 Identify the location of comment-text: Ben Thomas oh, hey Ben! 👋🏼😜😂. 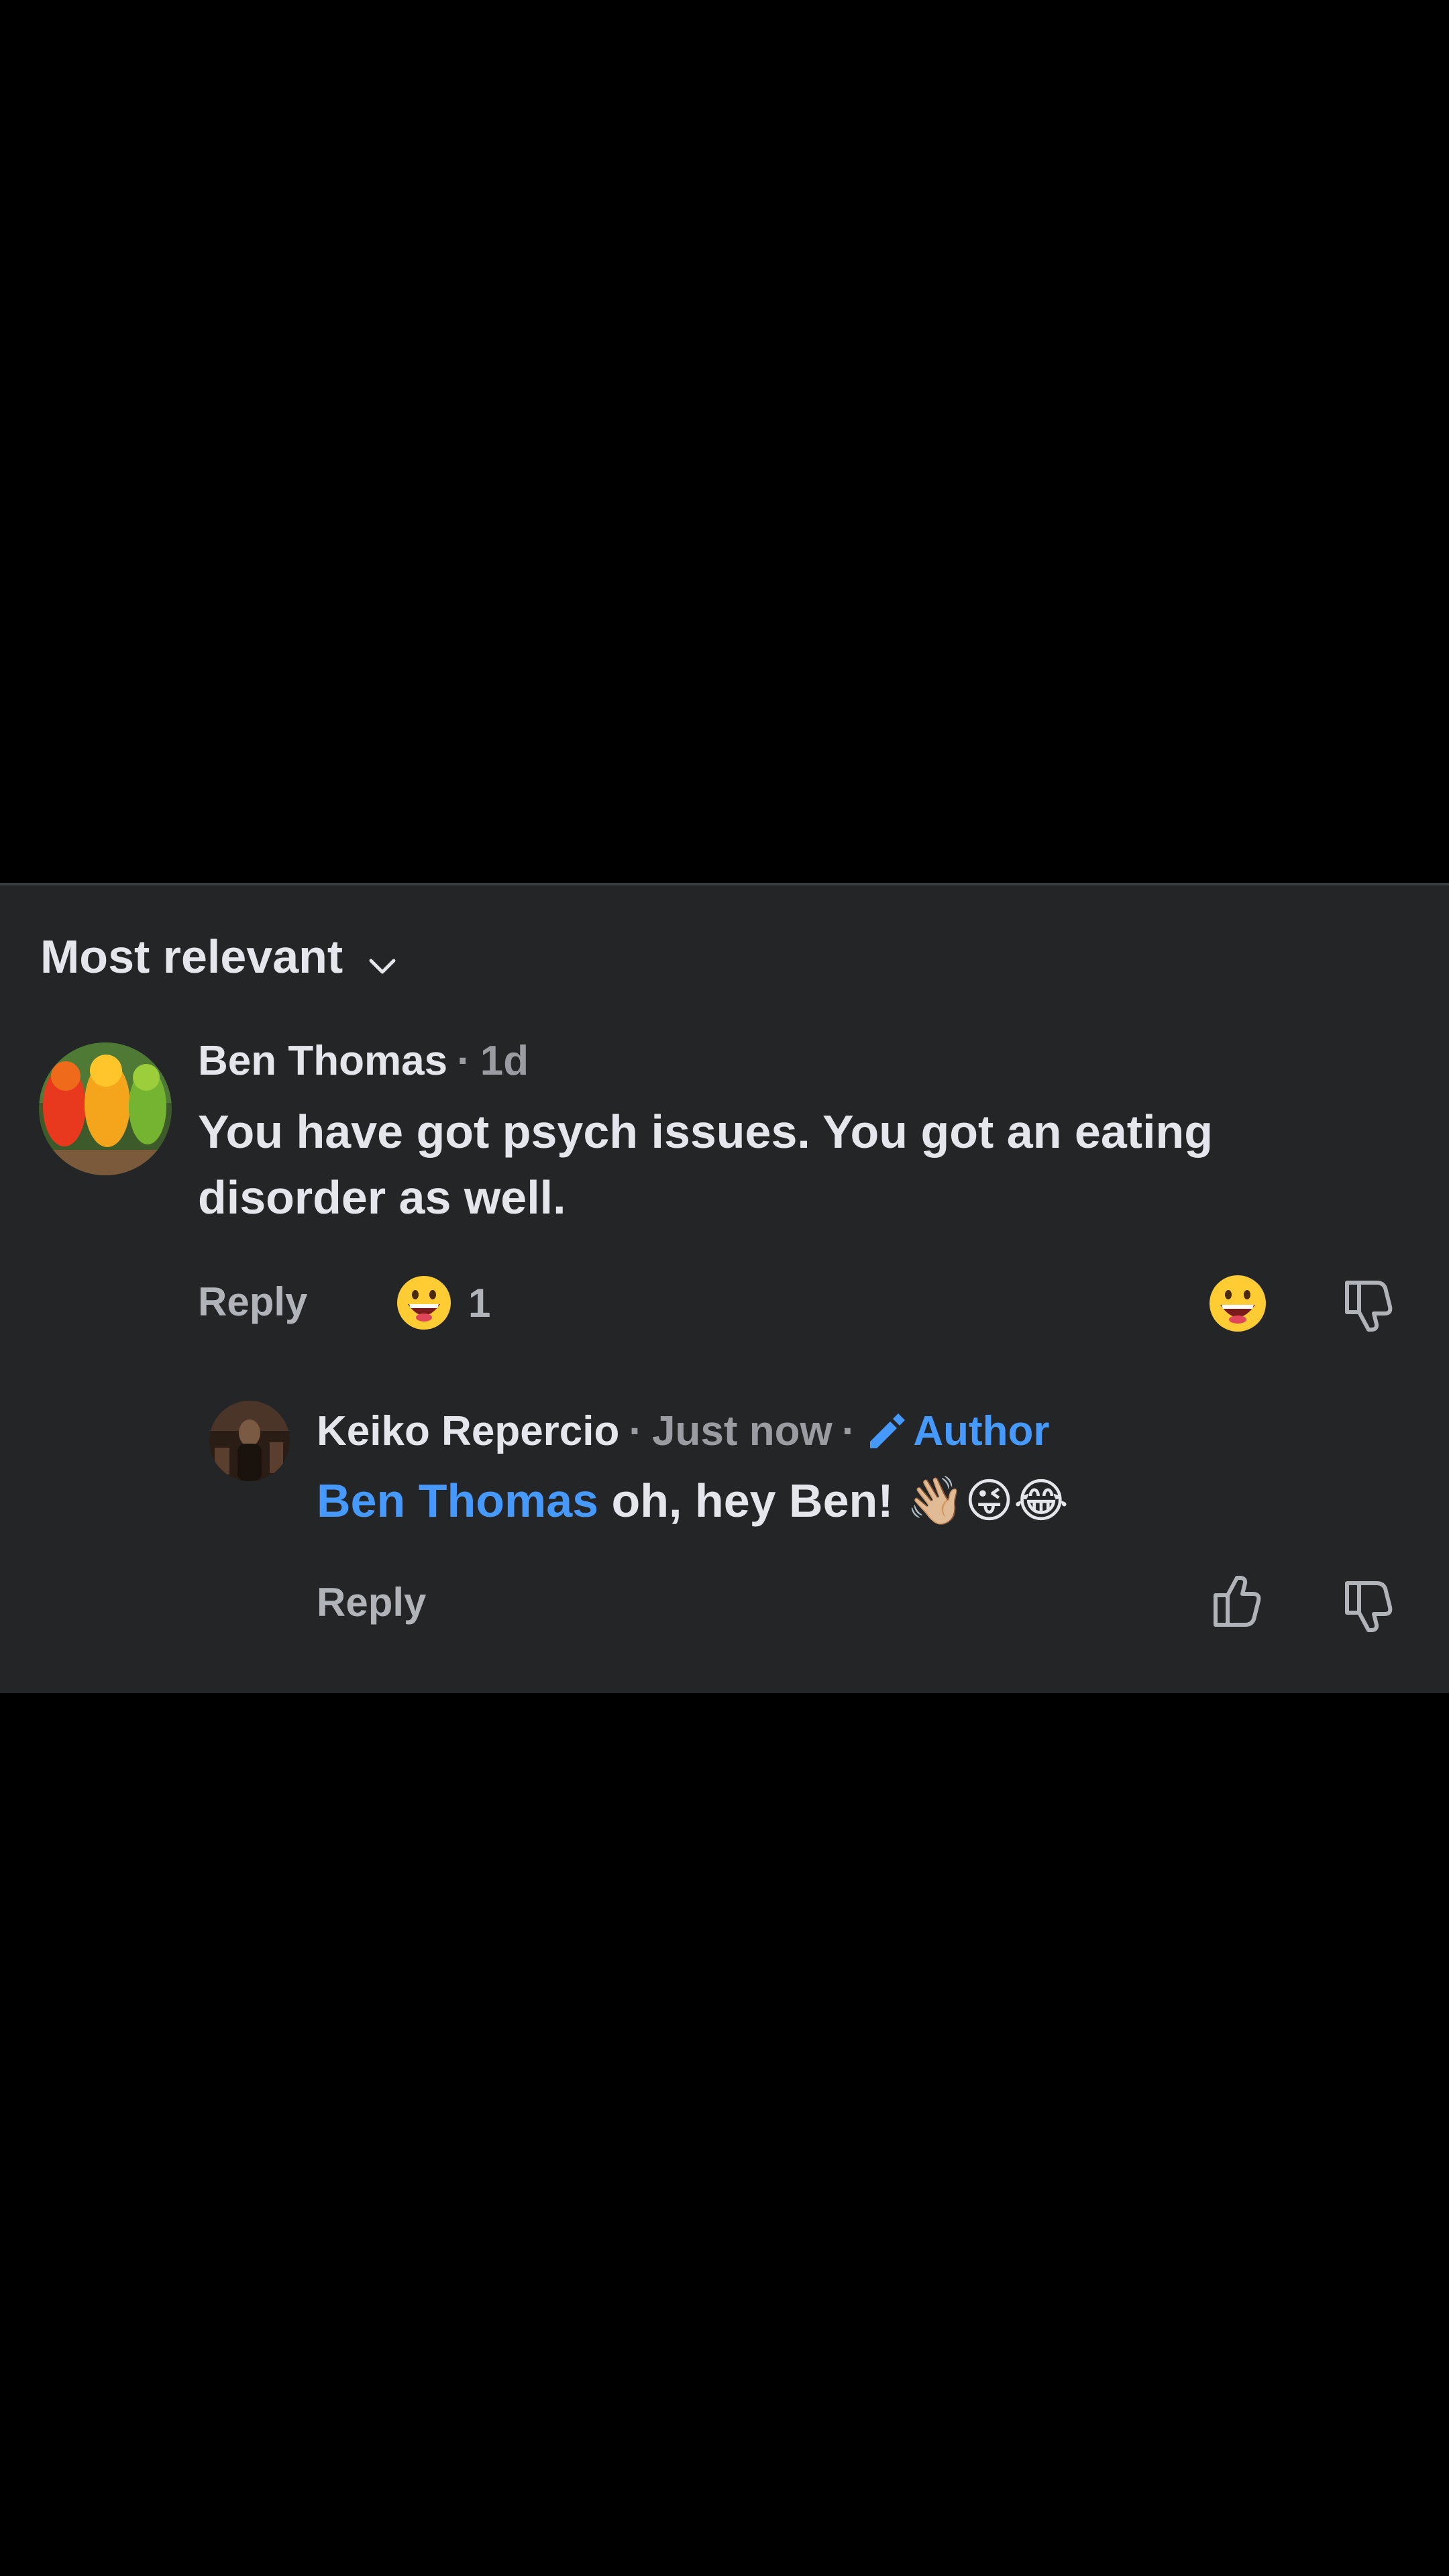
(853, 1501).